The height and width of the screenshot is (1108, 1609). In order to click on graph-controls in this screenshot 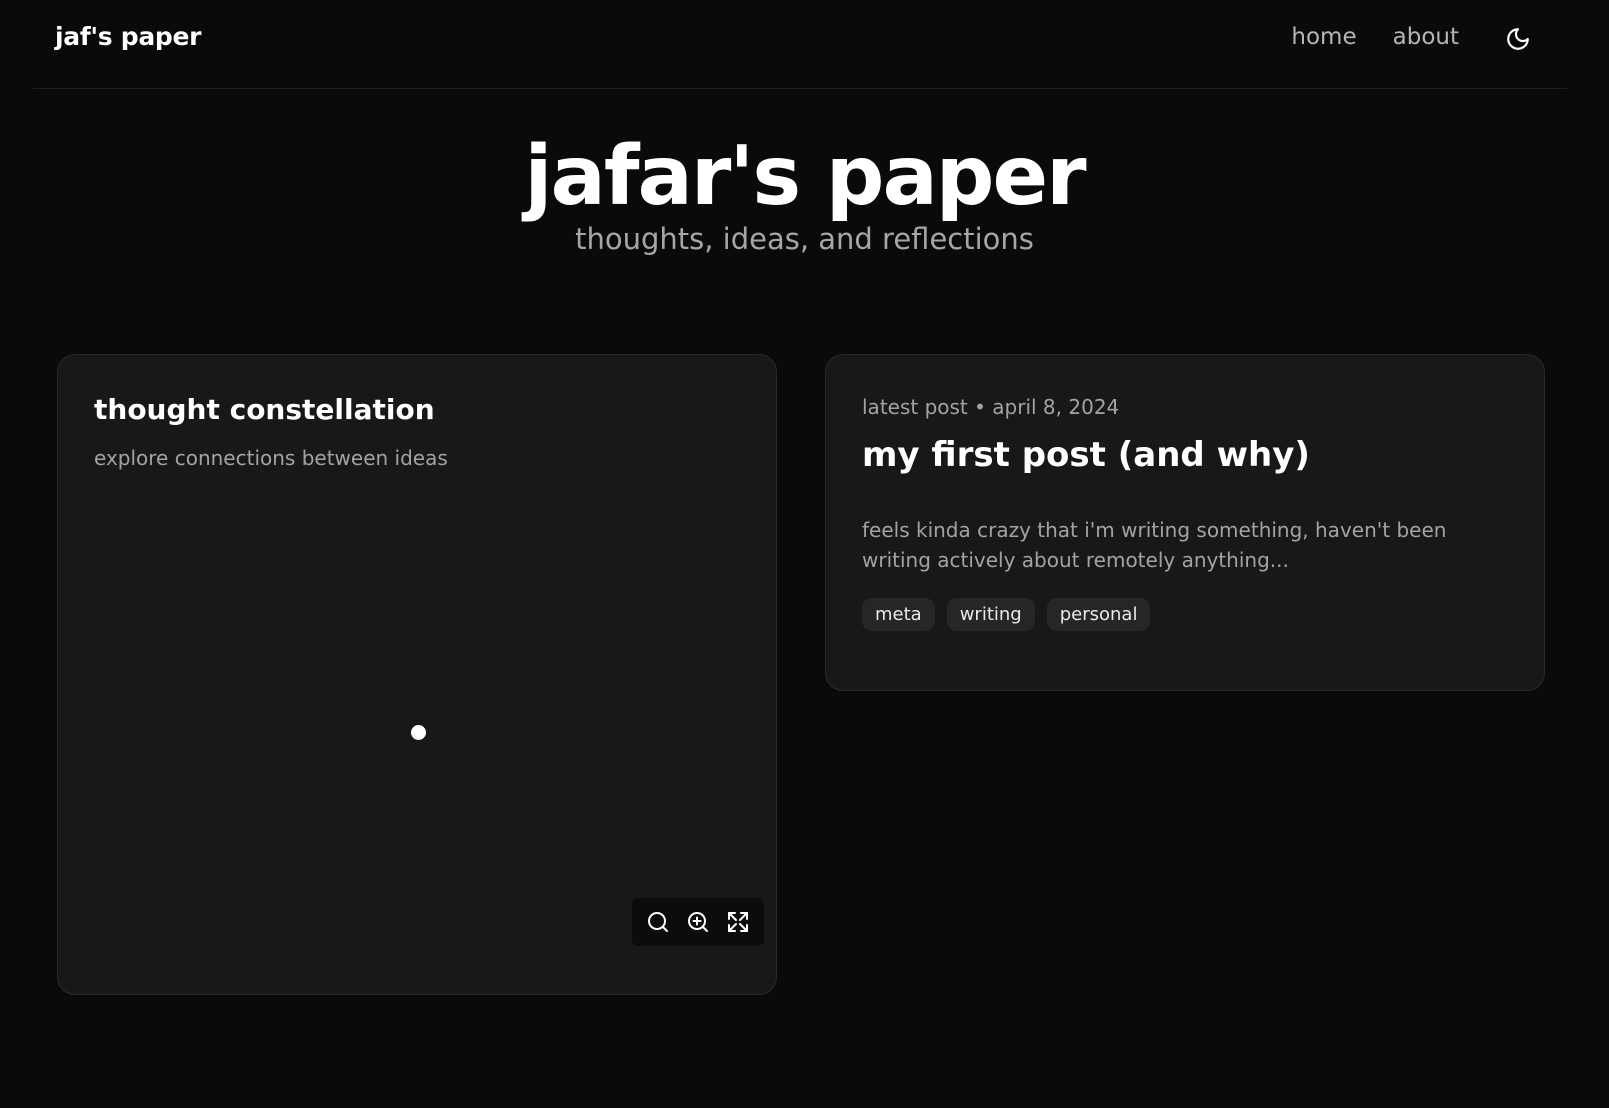, I will do `click(698, 922)`.